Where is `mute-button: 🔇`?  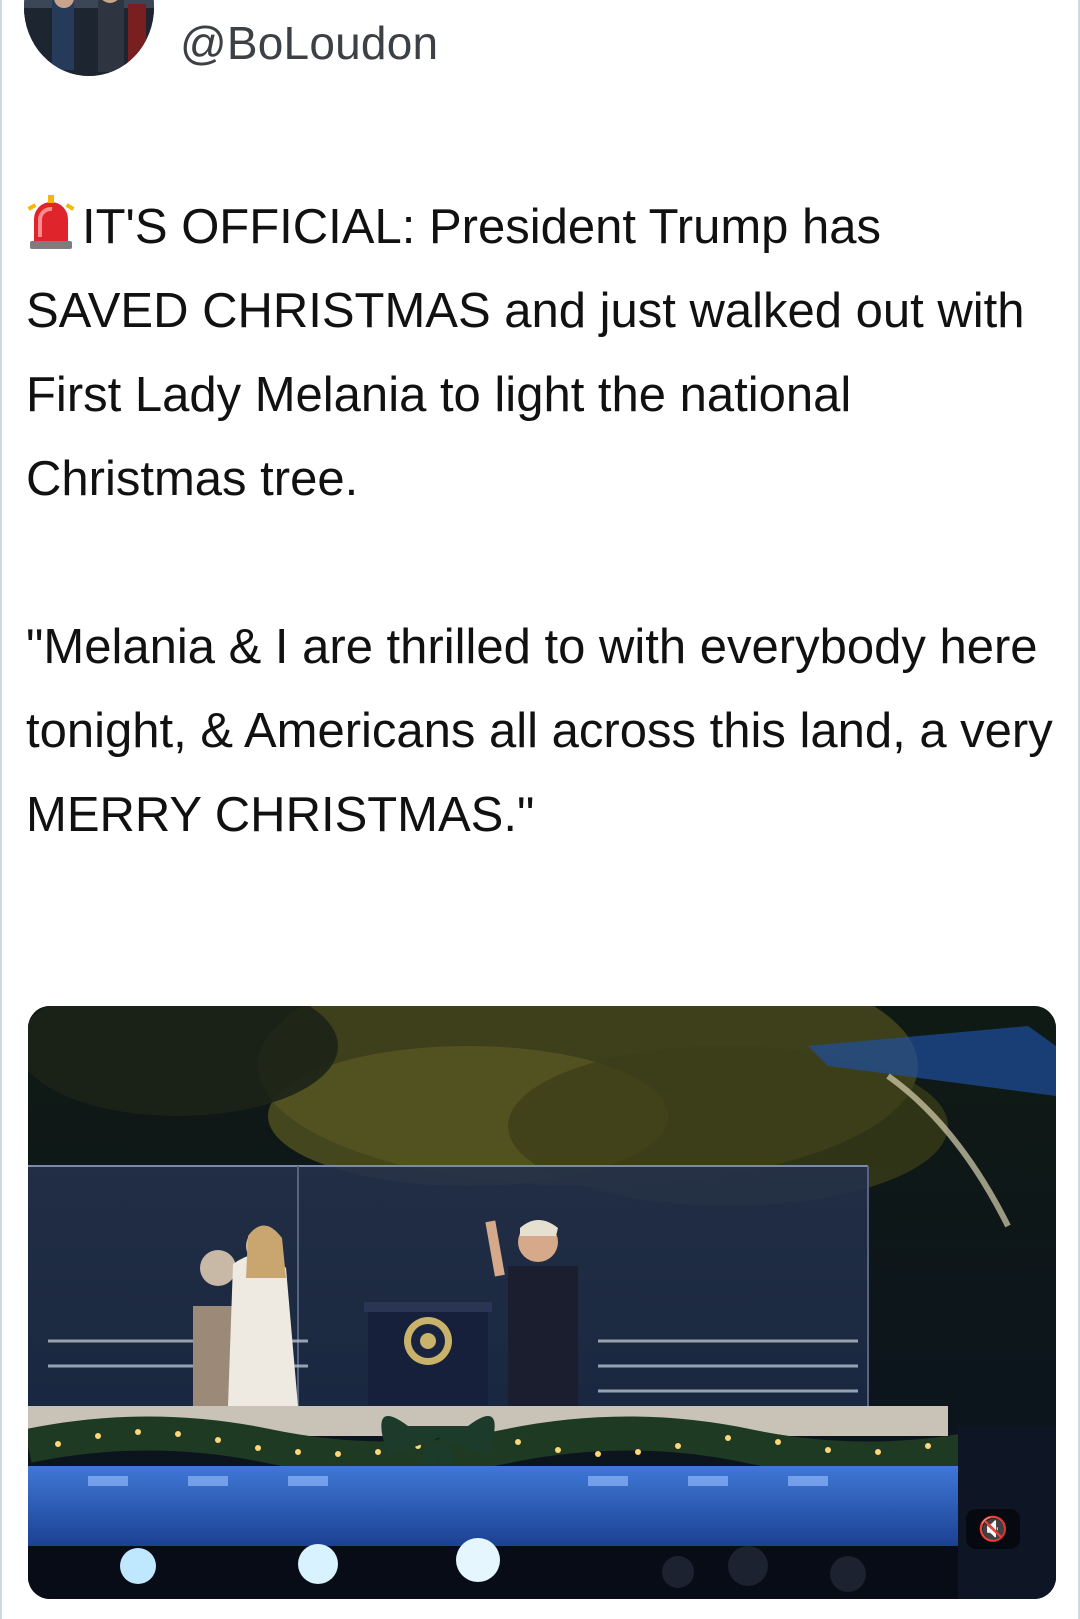
mute-button: 🔇 is located at coordinates (993, 1529).